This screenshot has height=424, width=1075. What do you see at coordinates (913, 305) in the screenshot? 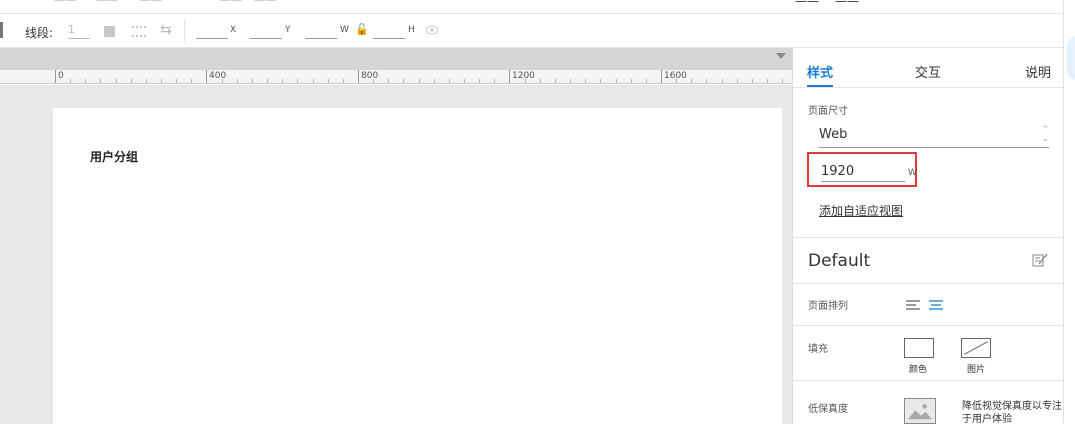
I see `align-left-icon` at bounding box center [913, 305].